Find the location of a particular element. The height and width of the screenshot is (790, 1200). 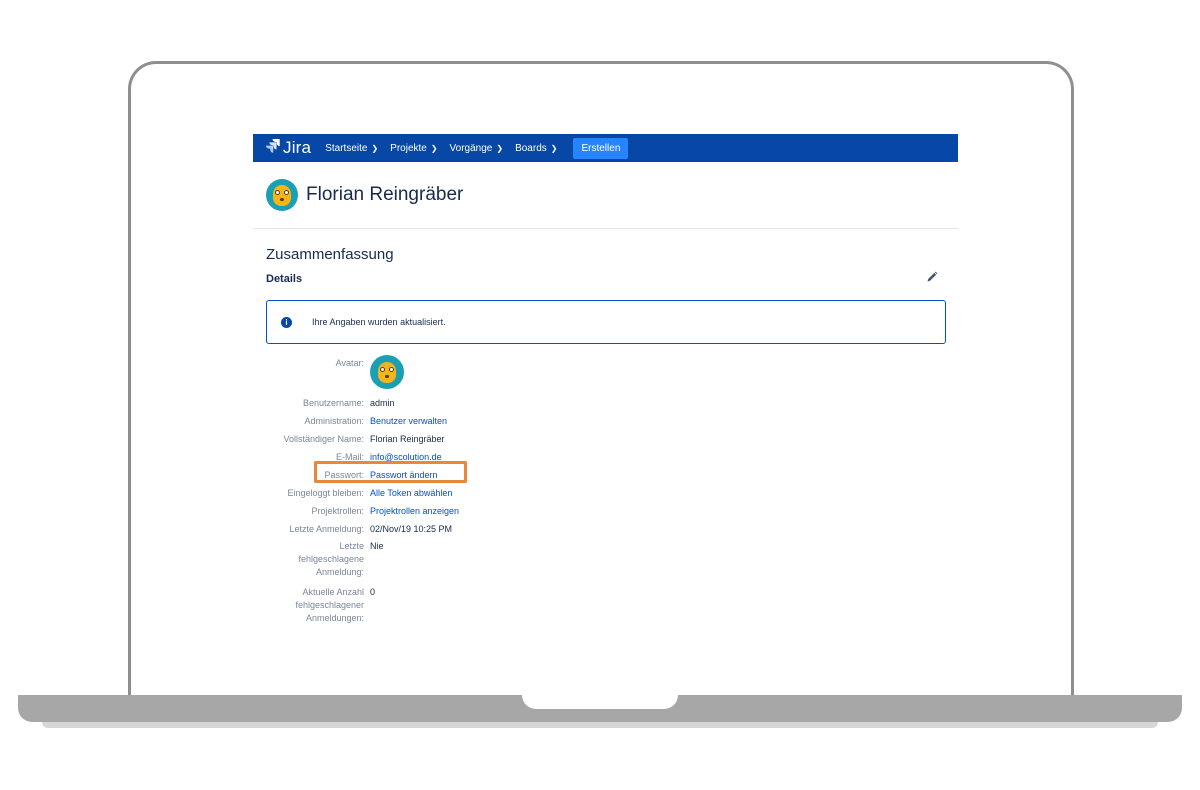

laptop-notch is located at coordinates (600, 702).